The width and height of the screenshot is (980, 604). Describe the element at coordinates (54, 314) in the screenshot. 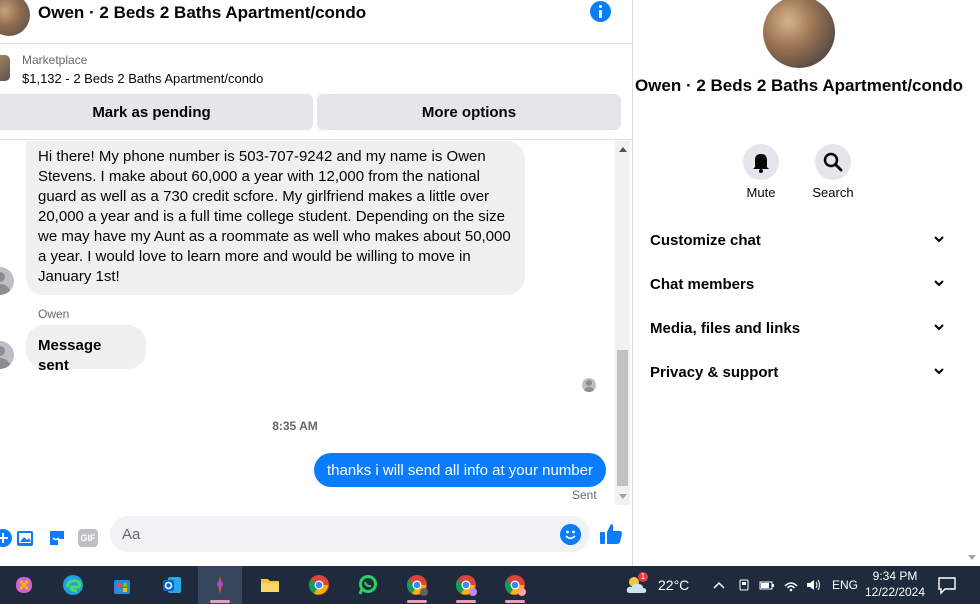

I see `sender-name: Owen` at that location.